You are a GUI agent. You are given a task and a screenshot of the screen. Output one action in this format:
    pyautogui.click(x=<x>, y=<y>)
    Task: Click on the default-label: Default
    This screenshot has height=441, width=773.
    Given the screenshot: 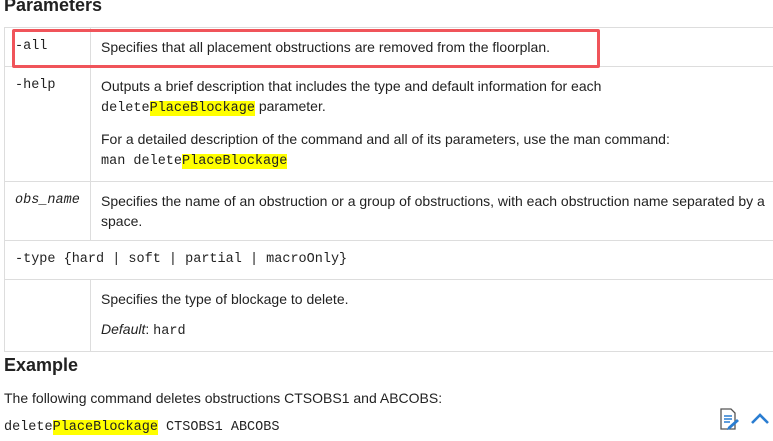 What is the action you would take?
    pyautogui.click(x=123, y=329)
    